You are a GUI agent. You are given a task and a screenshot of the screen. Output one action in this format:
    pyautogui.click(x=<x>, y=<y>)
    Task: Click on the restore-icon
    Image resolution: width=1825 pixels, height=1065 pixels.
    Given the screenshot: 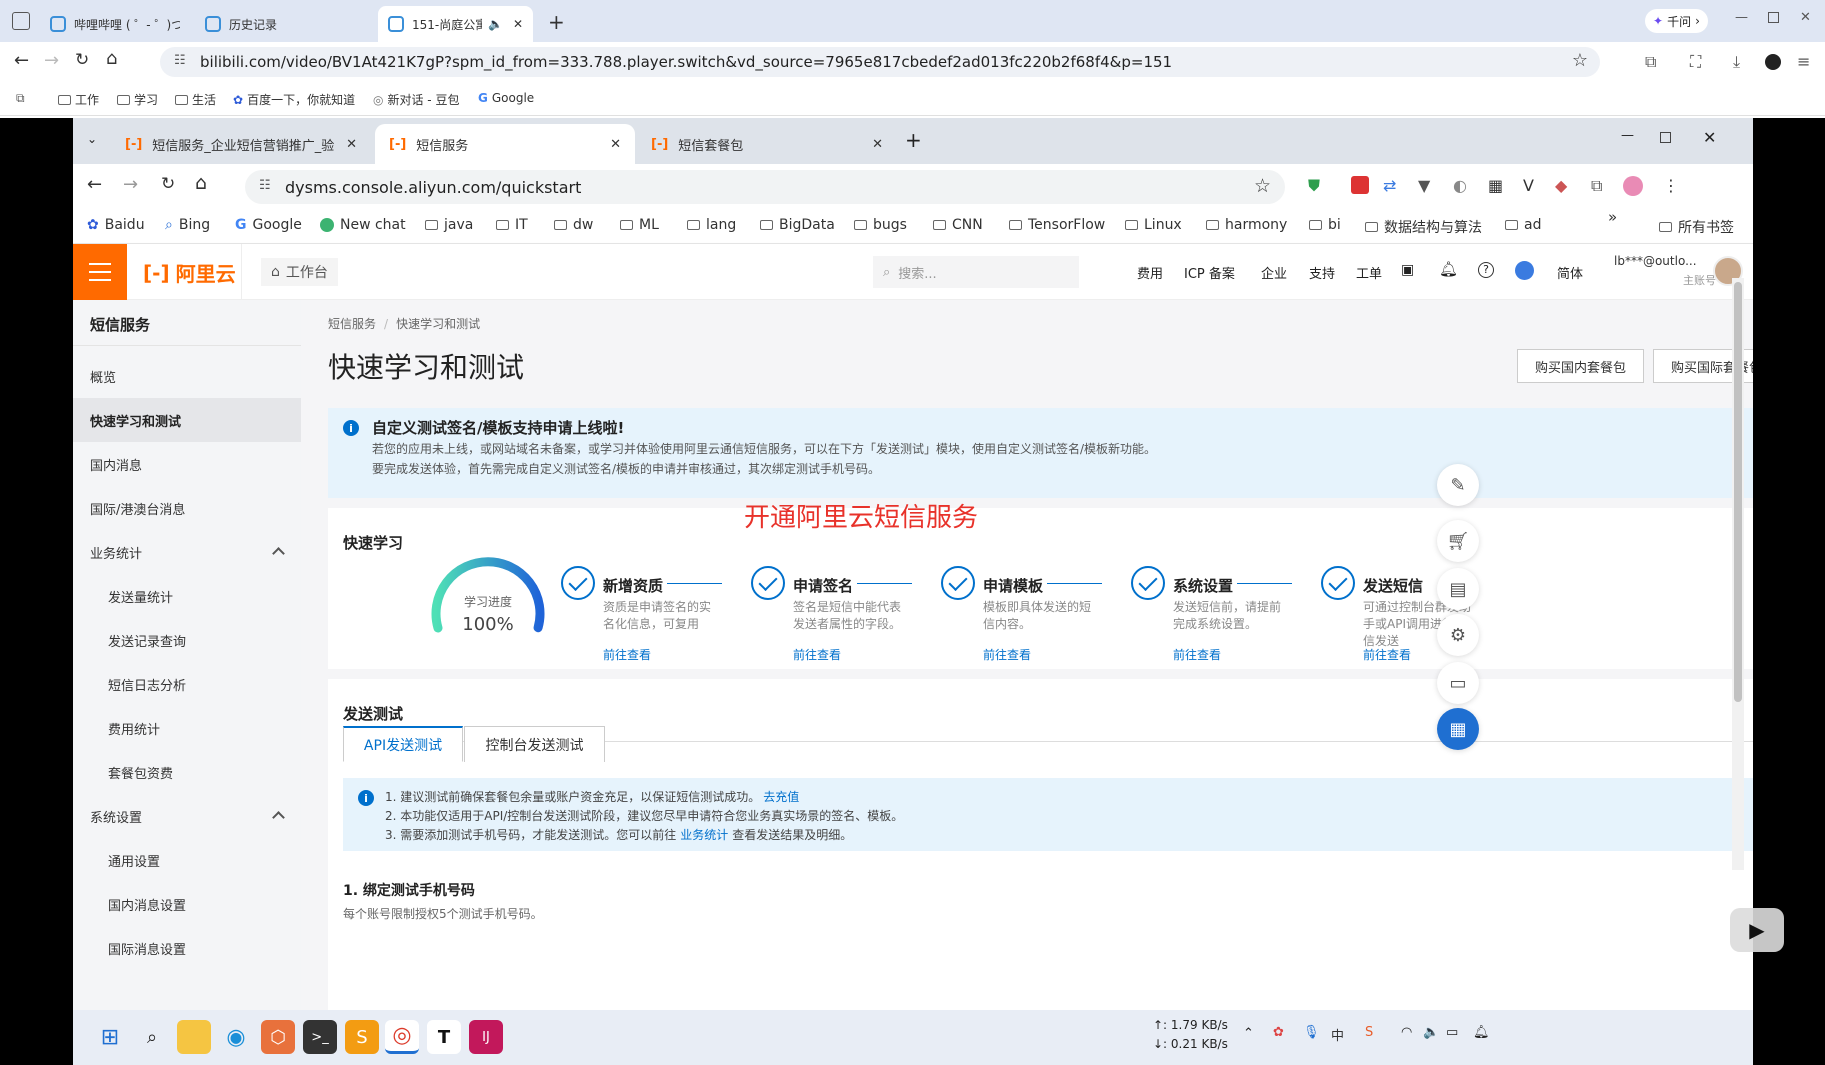 What is the action you would take?
    pyautogui.click(x=1665, y=137)
    